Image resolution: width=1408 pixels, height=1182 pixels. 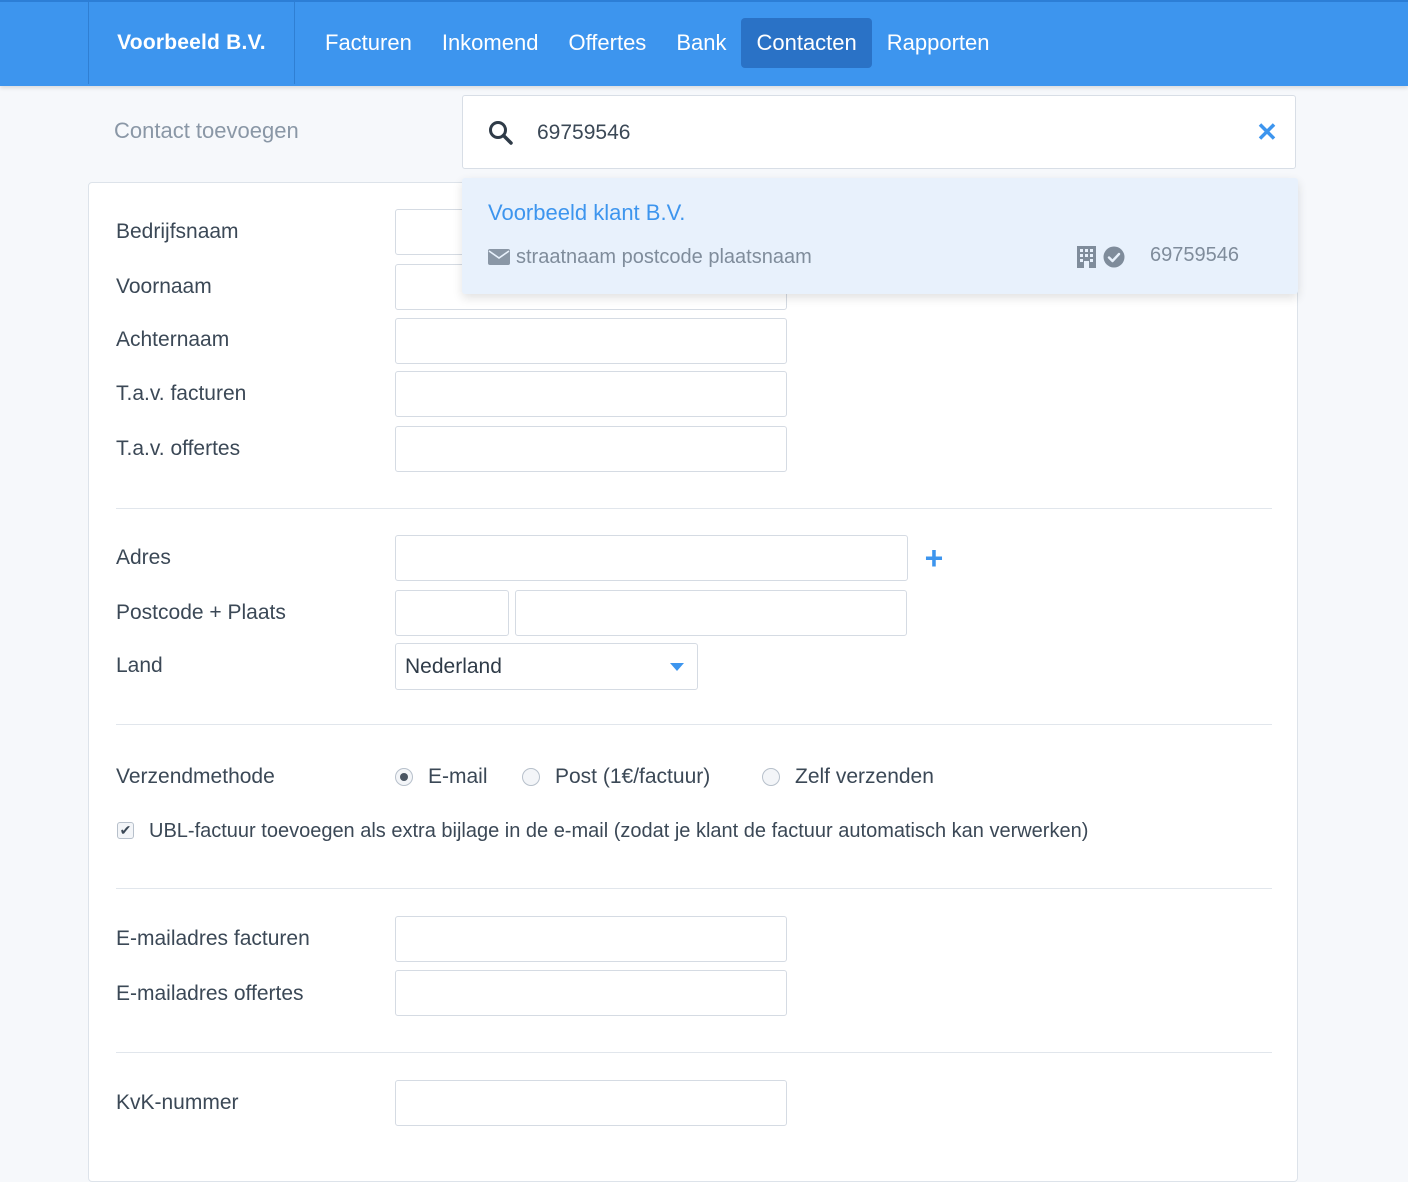 I want to click on country-select-value: Nederland, so click(x=453, y=666).